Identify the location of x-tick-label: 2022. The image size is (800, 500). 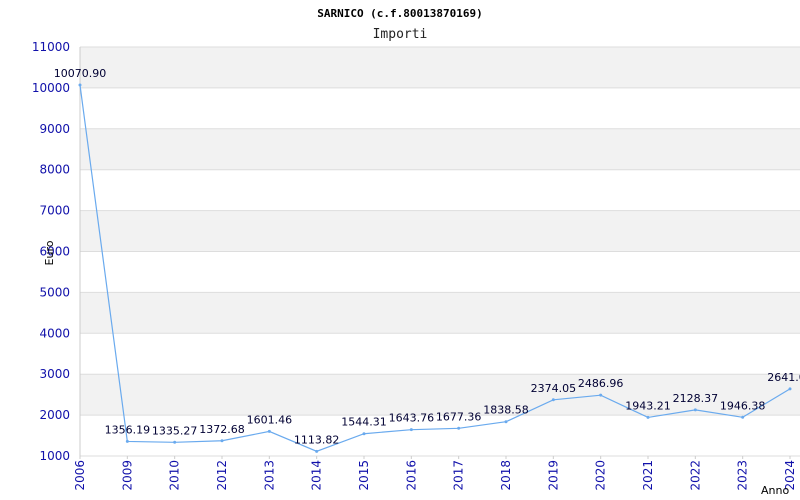
(695, 475).